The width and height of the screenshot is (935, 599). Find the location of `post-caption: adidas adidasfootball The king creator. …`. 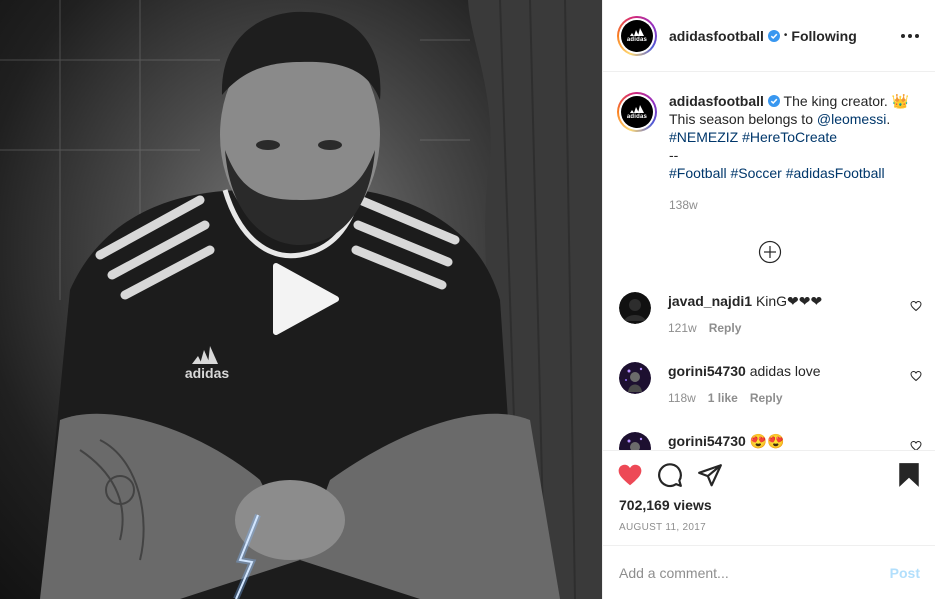

post-caption: adidas adidasfootball The king creator. … is located at coordinates (769, 143).